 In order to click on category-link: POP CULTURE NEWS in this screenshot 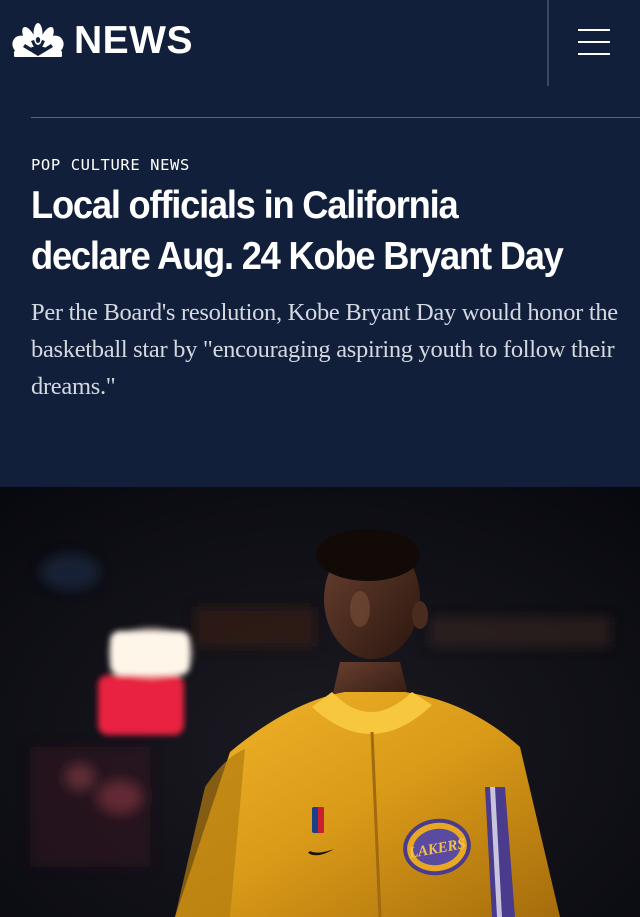, I will do `click(110, 165)`.